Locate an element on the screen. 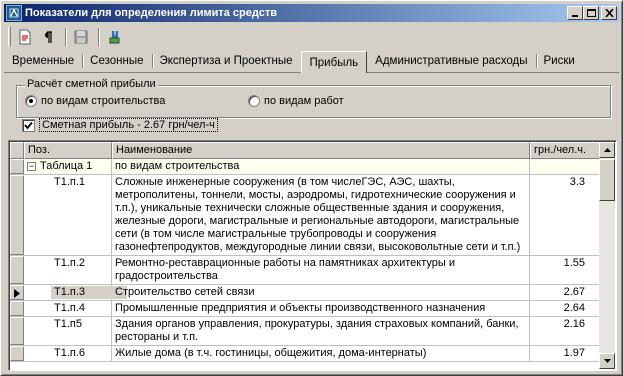 The height and width of the screenshot is (376, 623). toolbar is located at coordinates (311, 36).